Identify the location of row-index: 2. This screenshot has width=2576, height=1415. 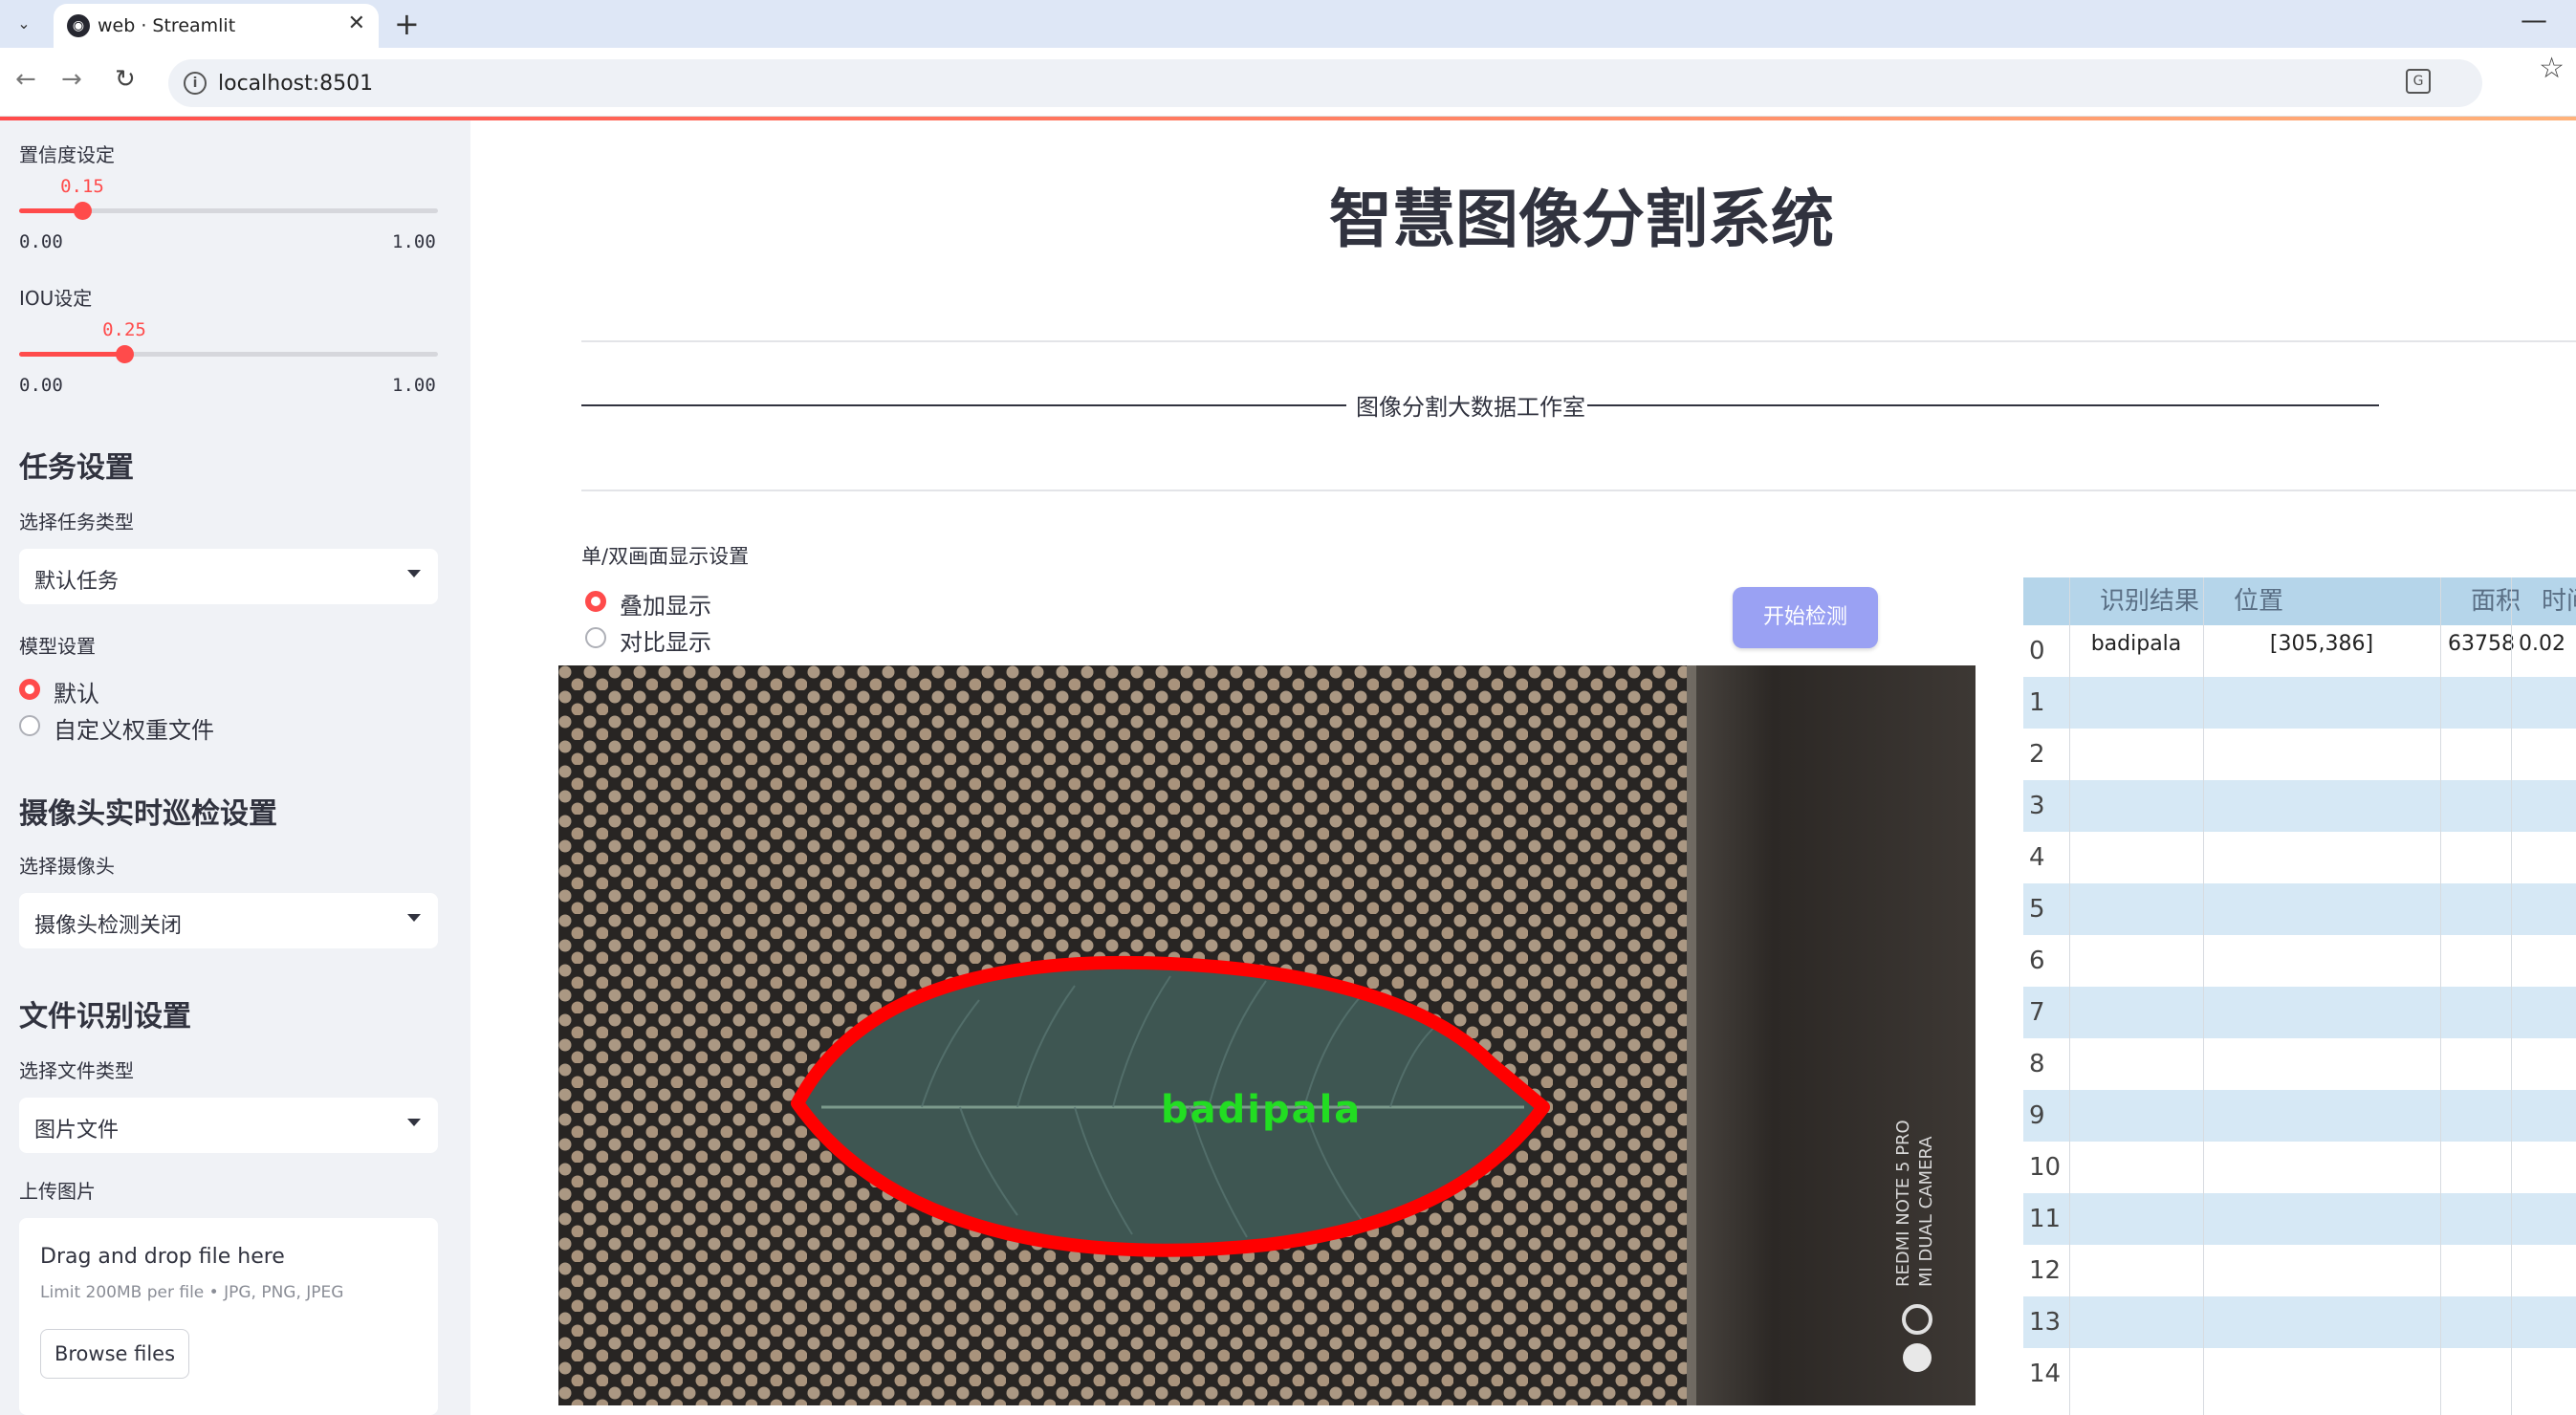
(2037, 754).